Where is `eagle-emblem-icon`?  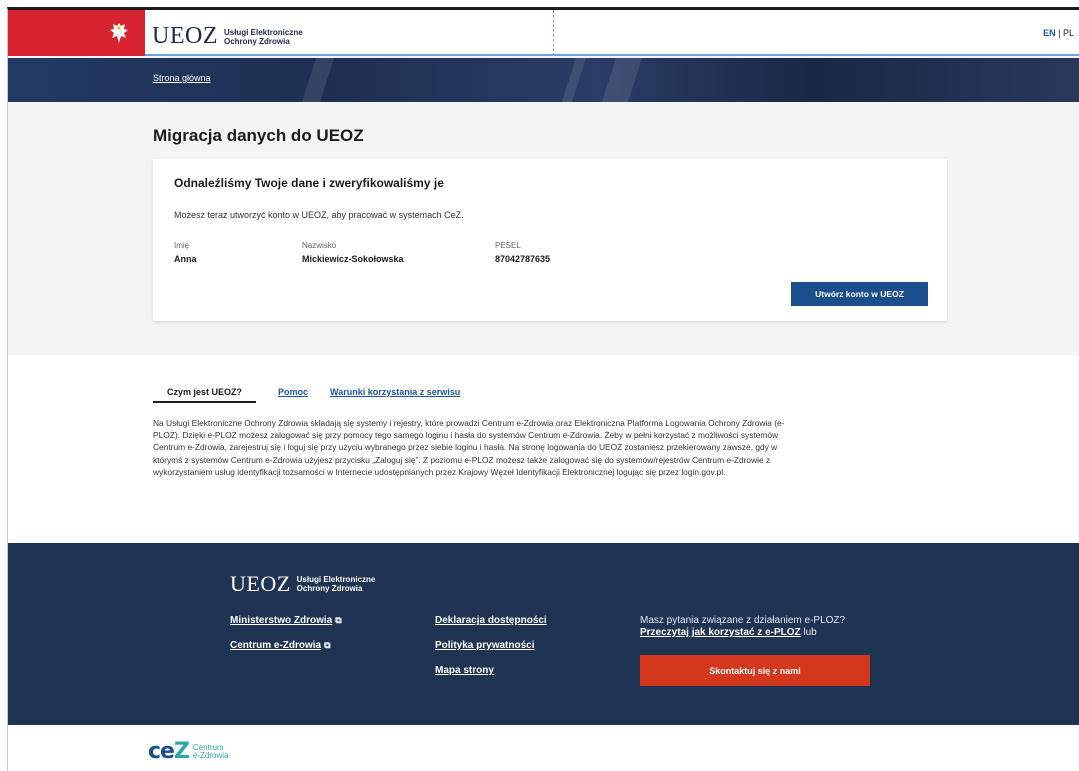
eagle-emblem-icon is located at coordinates (119, 33).